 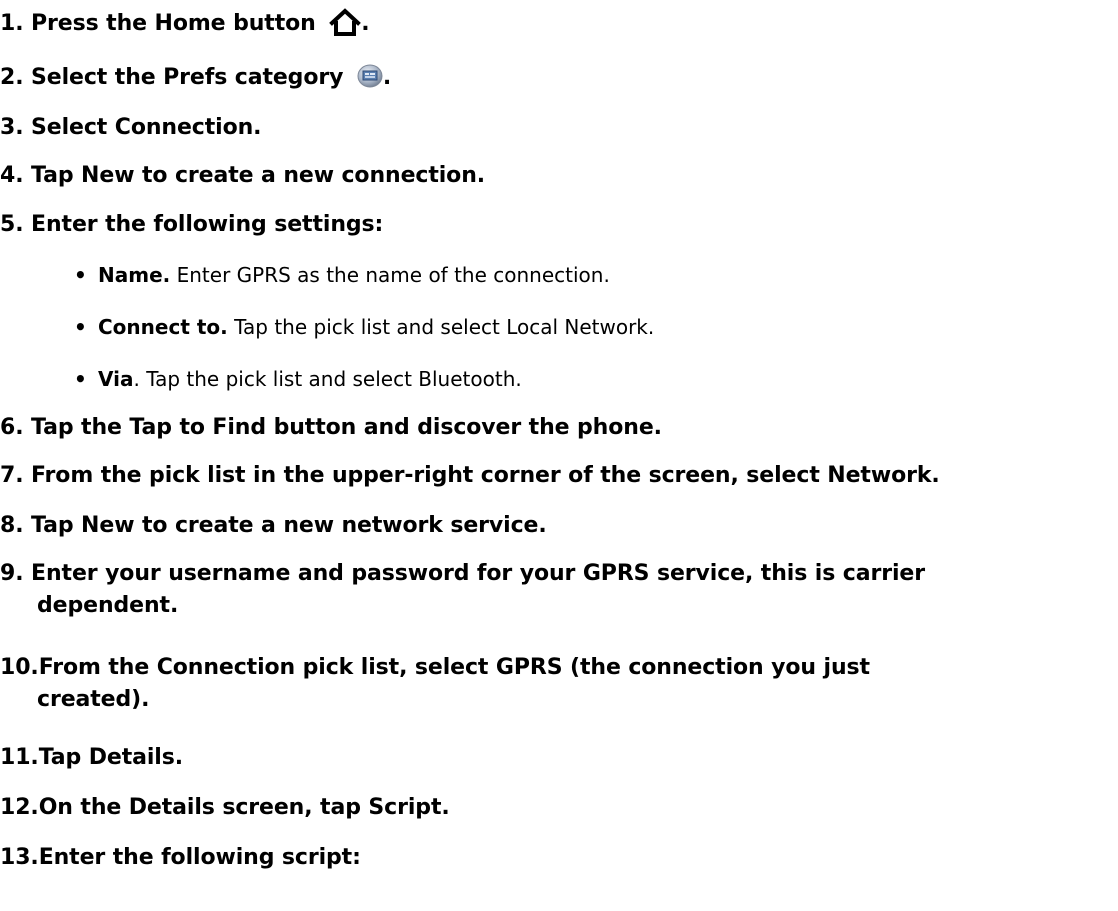 What do you see at coordinates (12, 475) in the screenshot?
I see `step-number: 7.` at bounding box center [12, 475].